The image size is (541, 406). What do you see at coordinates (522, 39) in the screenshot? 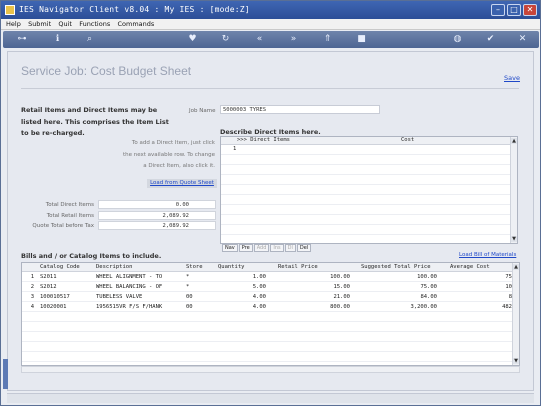
I see `close-icon: ✕` at bounding box center [522, 39].